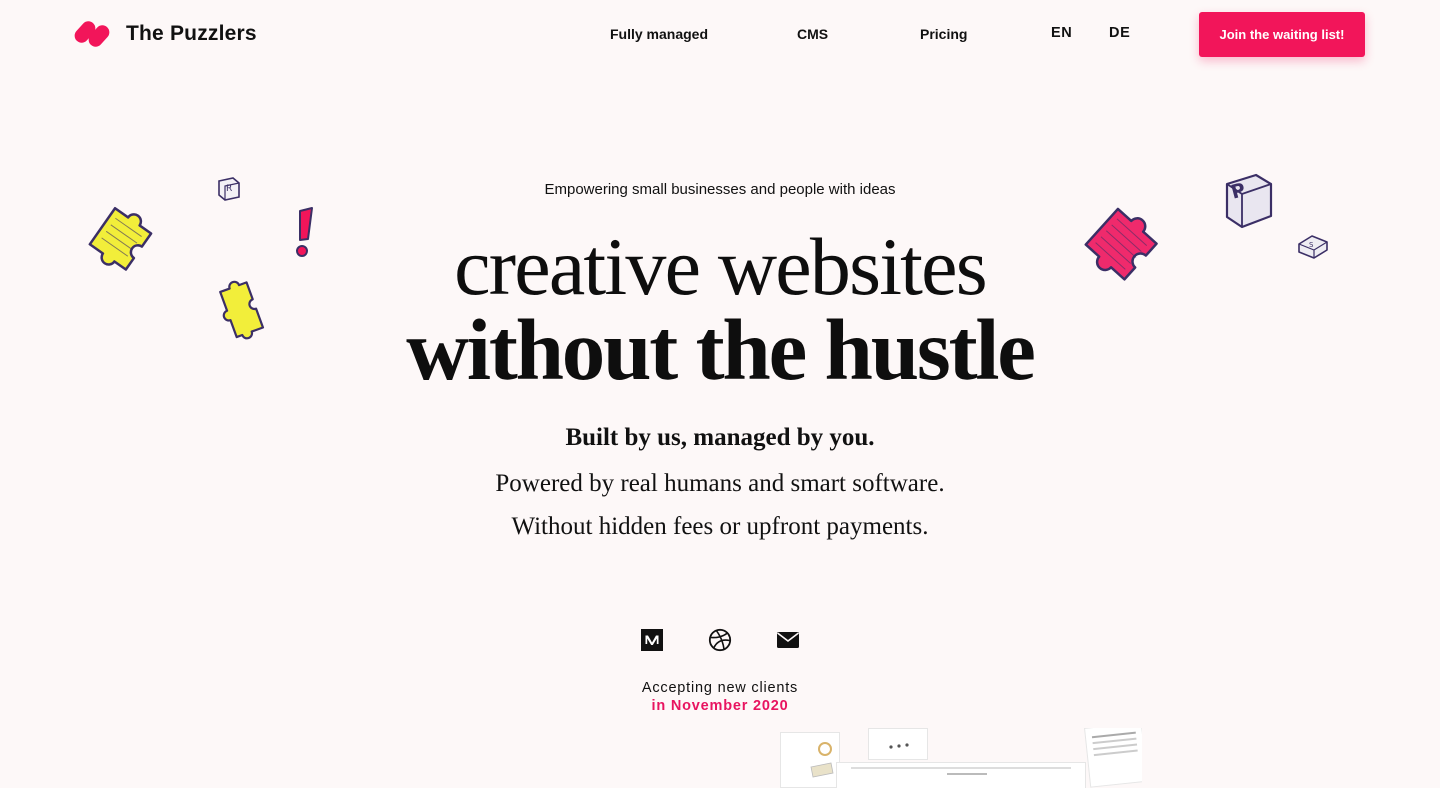 The image size is (1440, 788). I want to click on lang-switch-de: DE, so click(1119, 33).